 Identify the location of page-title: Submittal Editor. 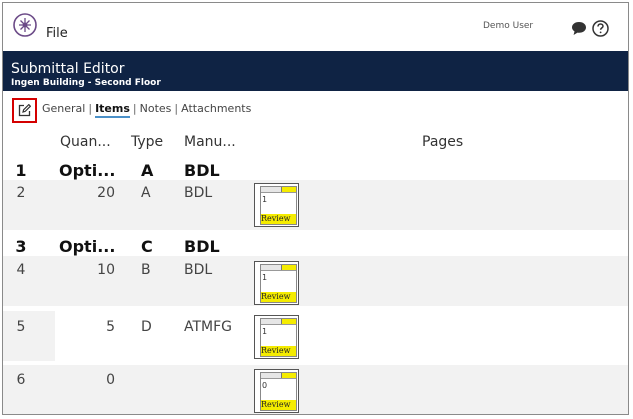
(68, 69).